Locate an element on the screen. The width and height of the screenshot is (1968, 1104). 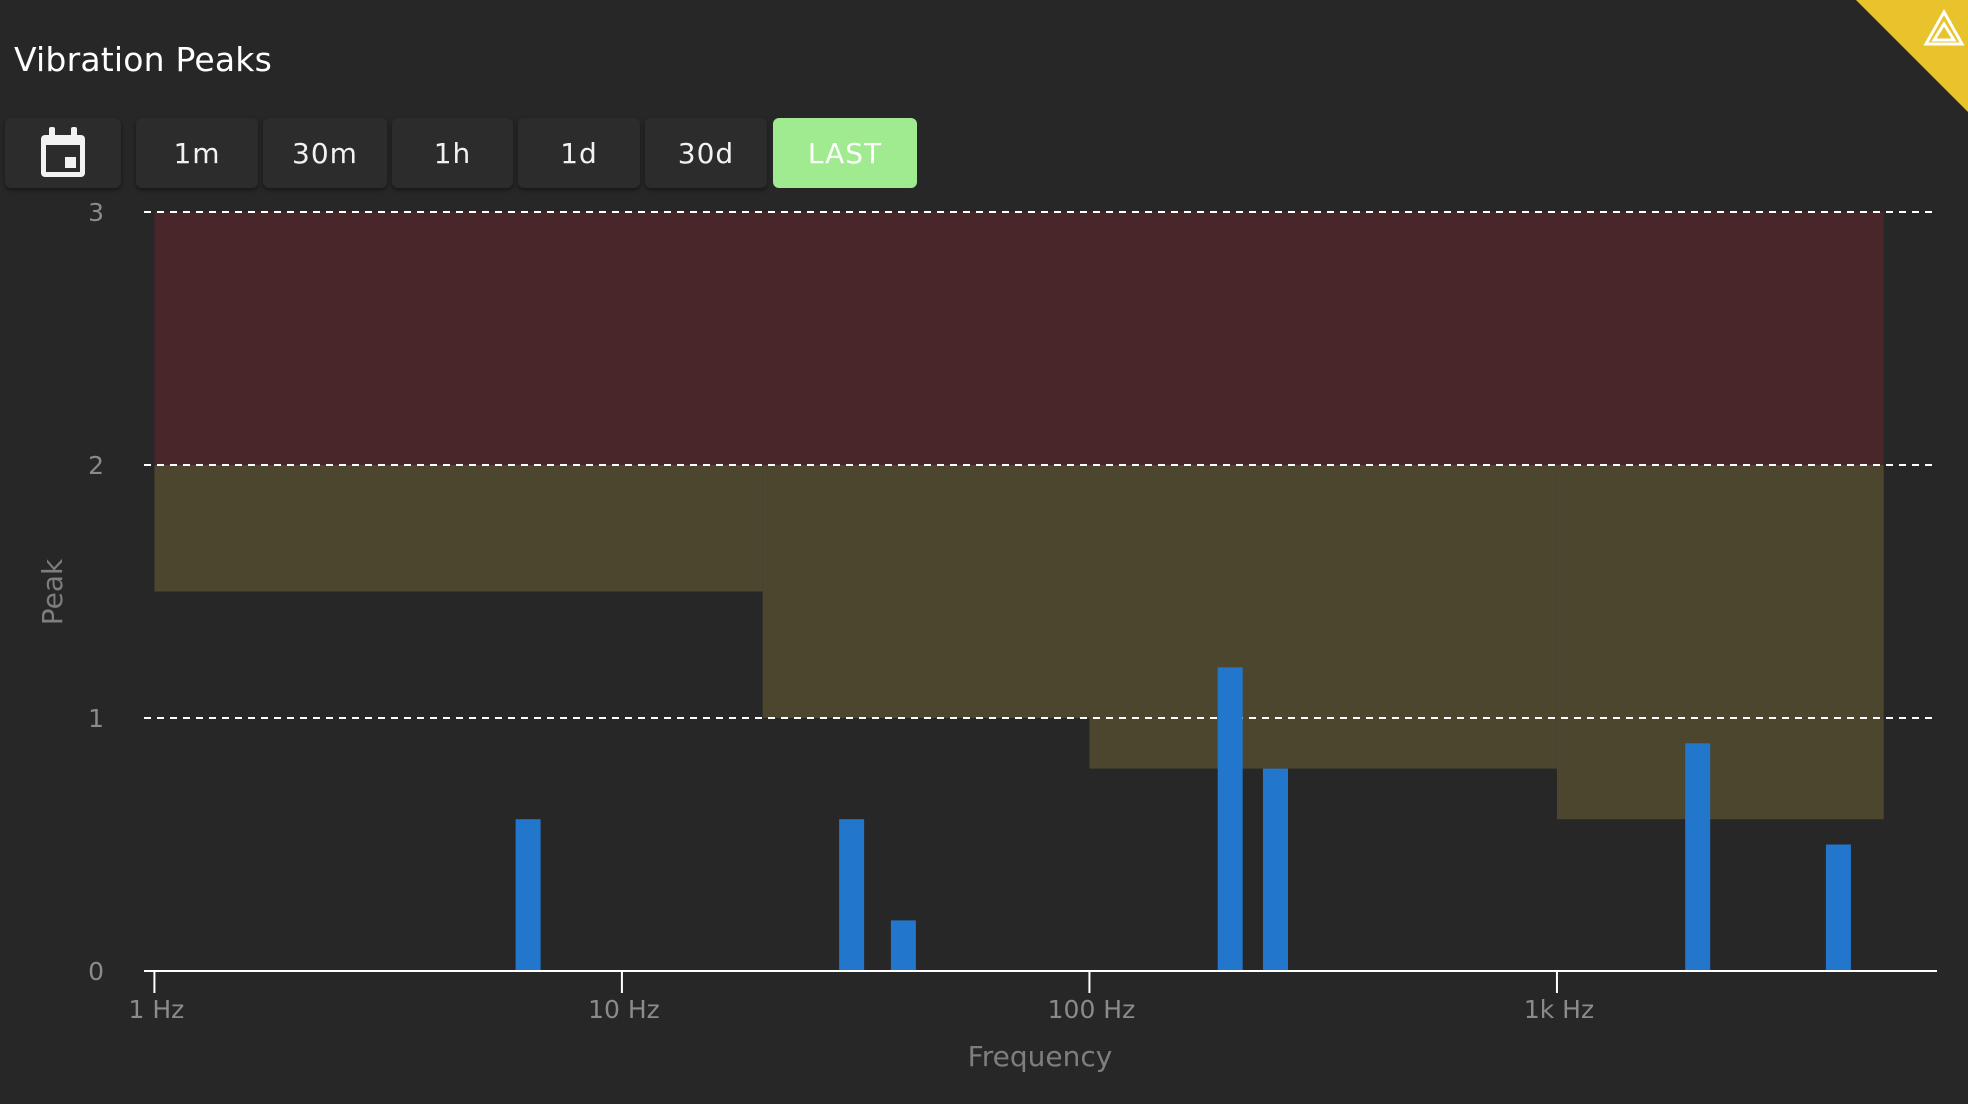
x-tick-label: 100 Hz is located at coordinates (1092, 1009).